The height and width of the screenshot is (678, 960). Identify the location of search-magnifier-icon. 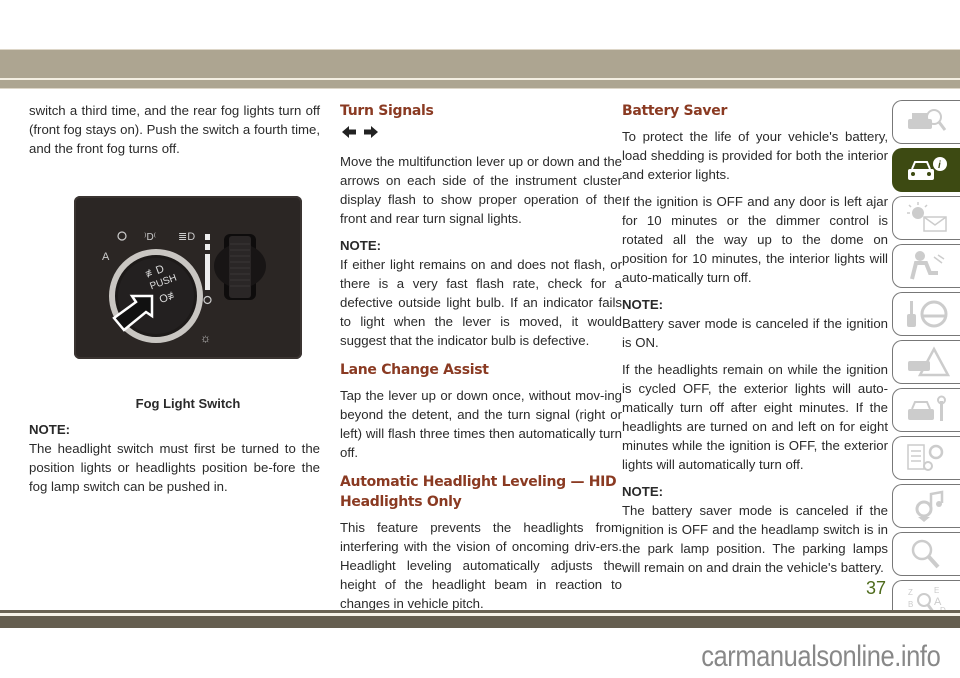
(925, 554).